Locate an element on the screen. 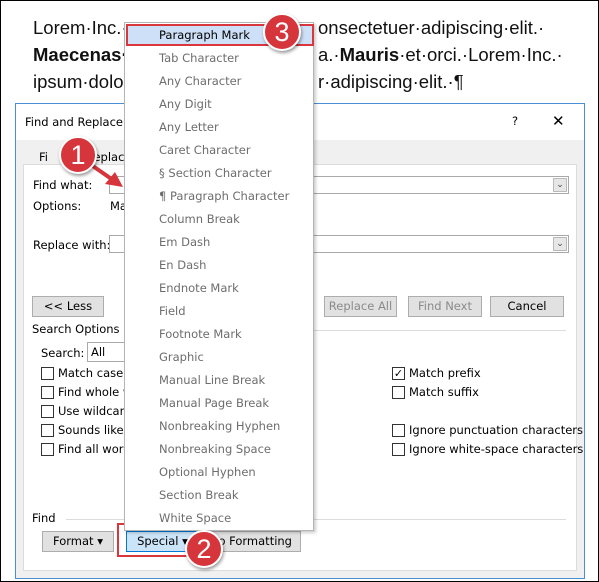 The width and height of the screenshot is (599, 582). less-button: << Less is located at coordinates (68, 306).